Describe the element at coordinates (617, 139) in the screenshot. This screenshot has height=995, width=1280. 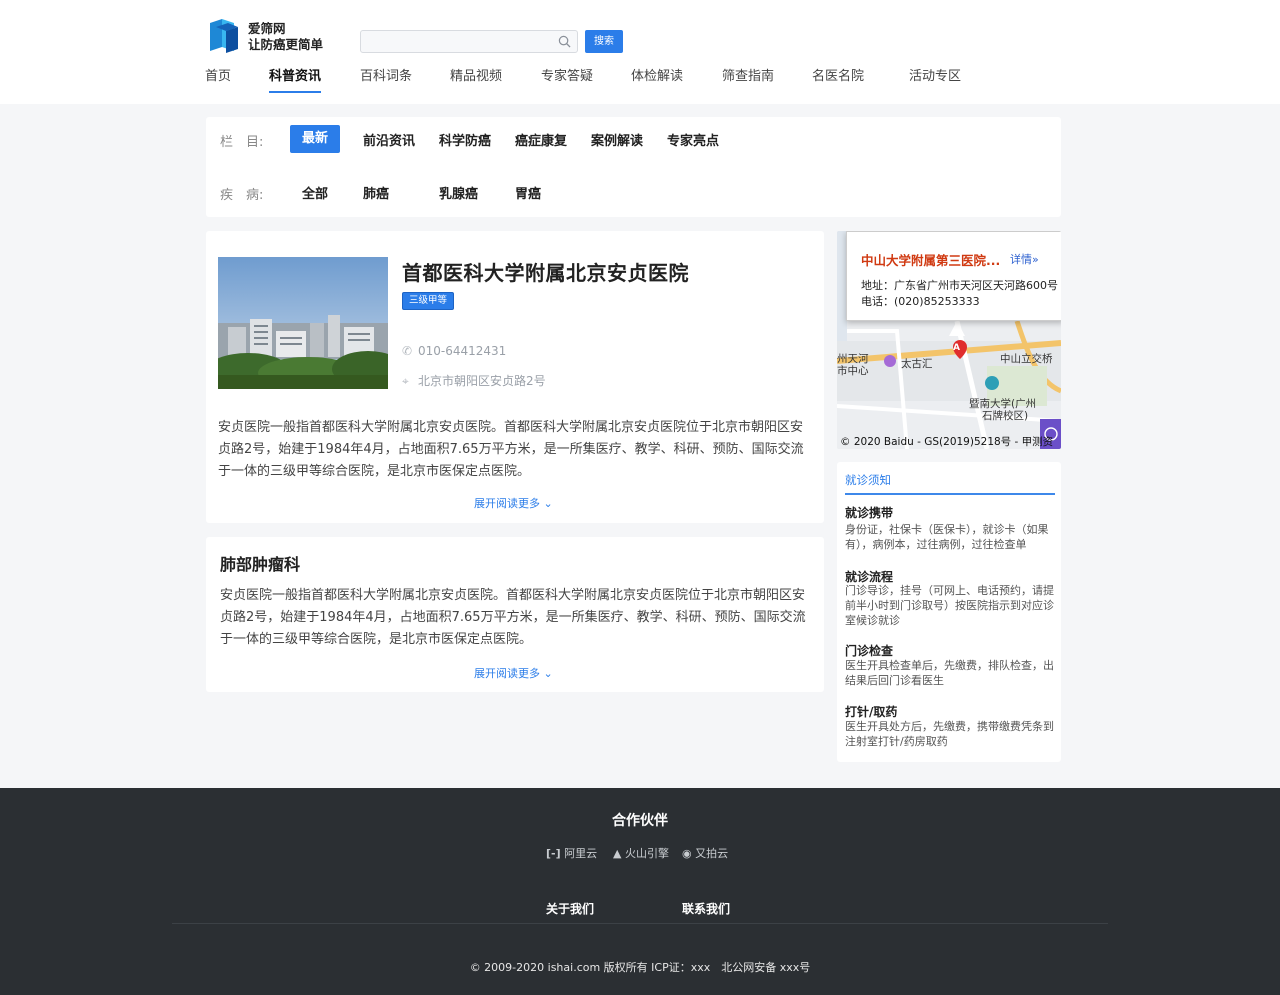
I see `column-cases: 案例解读` at that location.